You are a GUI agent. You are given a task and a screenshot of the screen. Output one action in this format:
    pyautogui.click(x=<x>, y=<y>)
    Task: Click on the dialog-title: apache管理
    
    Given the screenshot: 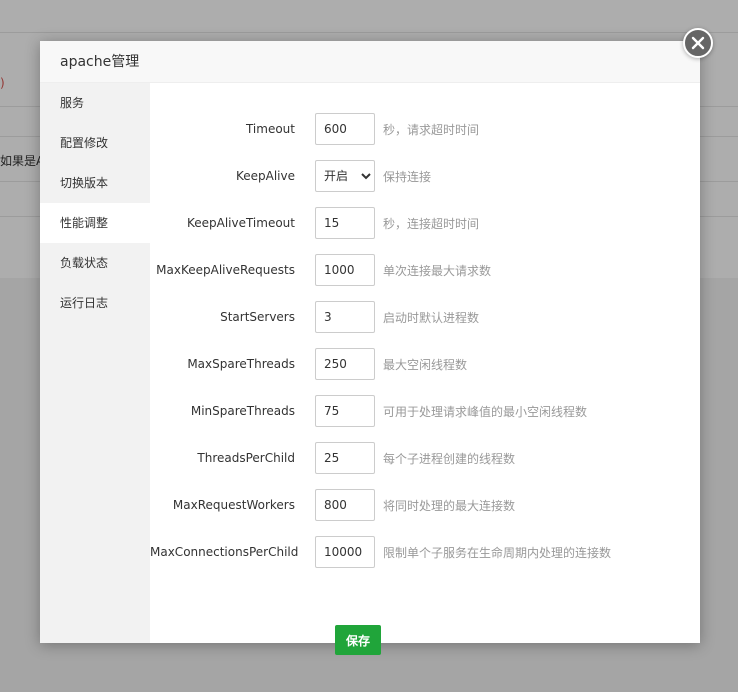 What is the action you would take?
    pyautogui.click(x=370, y=62)
    